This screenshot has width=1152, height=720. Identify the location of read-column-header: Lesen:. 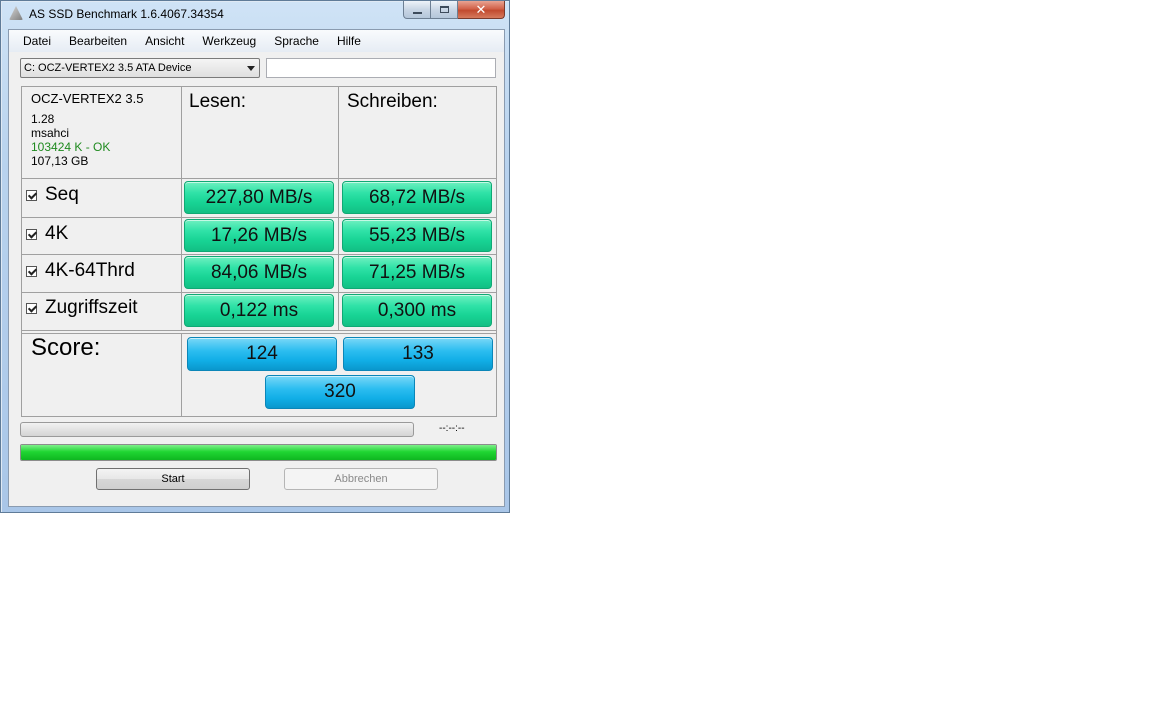
(218, 101).